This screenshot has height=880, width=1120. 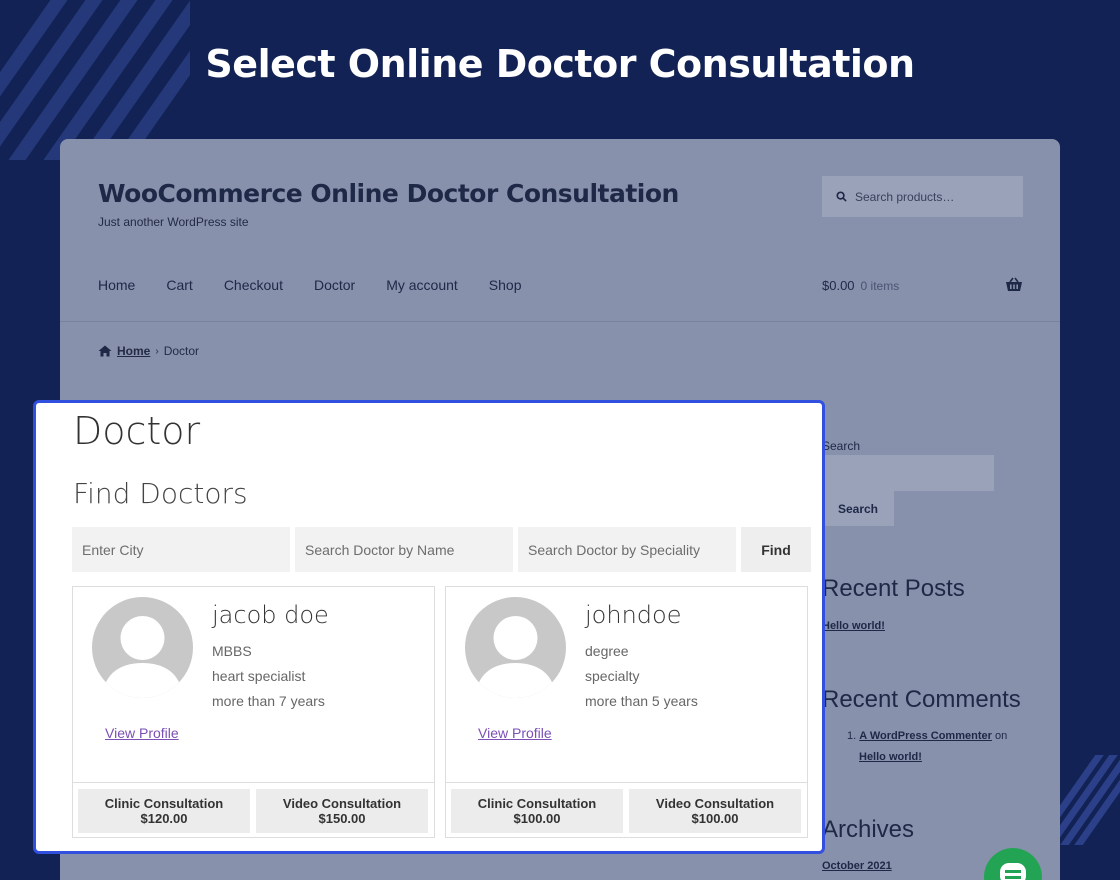 I want to click on doctor-page-title: Doctor, so click(x=137, y=431).